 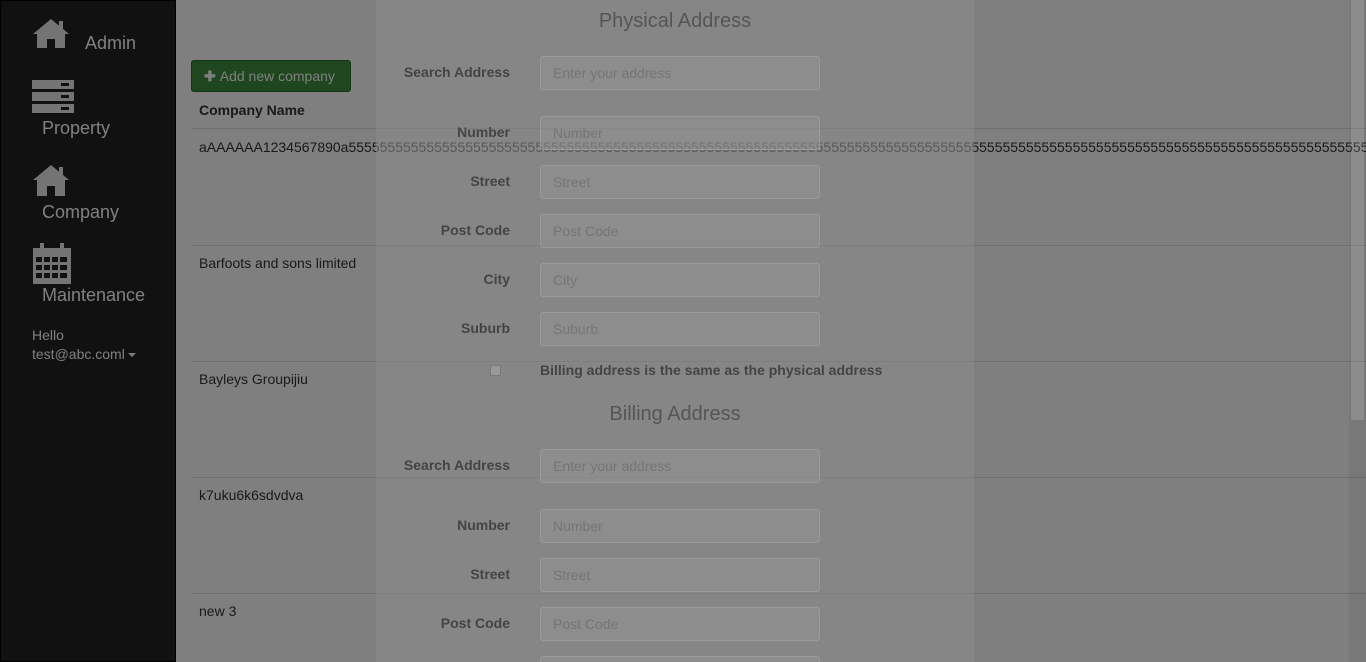 I want to click on physical-postcode-label: Post Code, so click(x=475, y=230).